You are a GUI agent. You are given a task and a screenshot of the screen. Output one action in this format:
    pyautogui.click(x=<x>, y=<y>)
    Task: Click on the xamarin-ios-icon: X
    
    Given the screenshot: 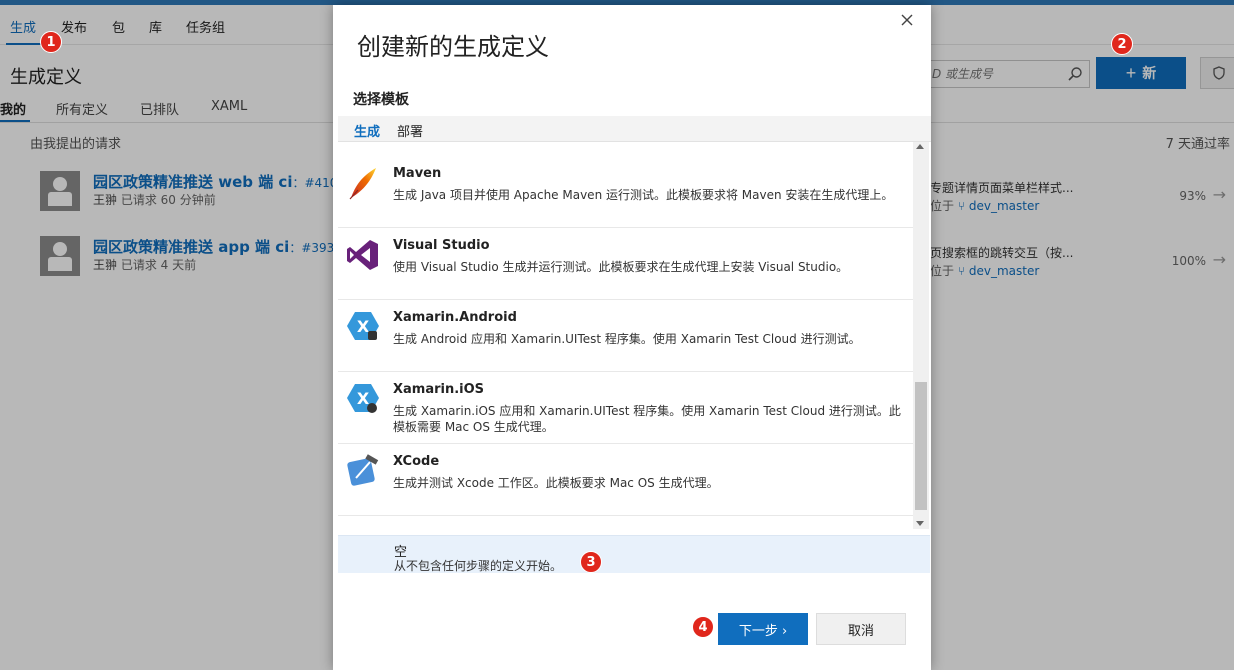 What is the action you would take?
    pyautogui.click(x=363, y=398)
    